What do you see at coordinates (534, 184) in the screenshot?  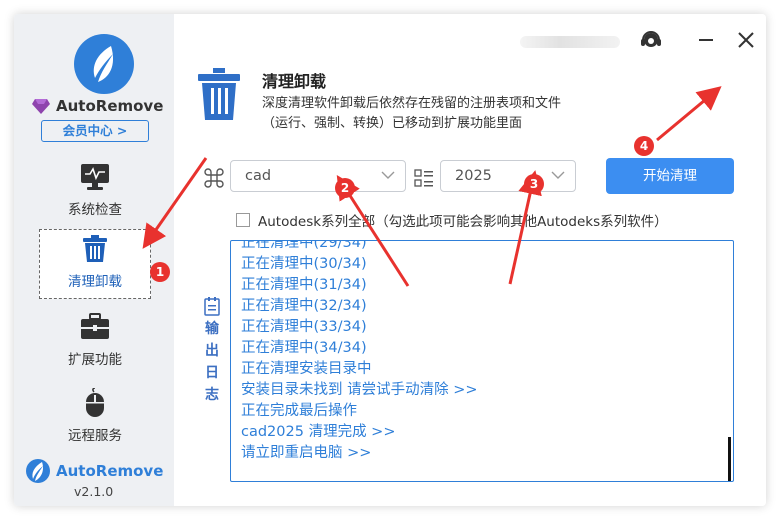 I see `annotation-badge-3: 3` at bounding box center [534, 184].